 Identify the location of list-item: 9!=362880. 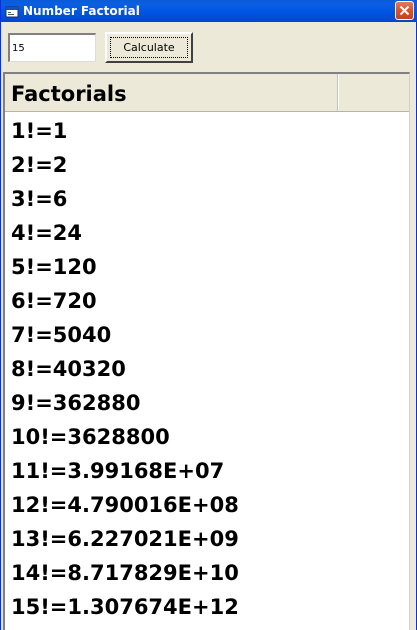
(207, 403).